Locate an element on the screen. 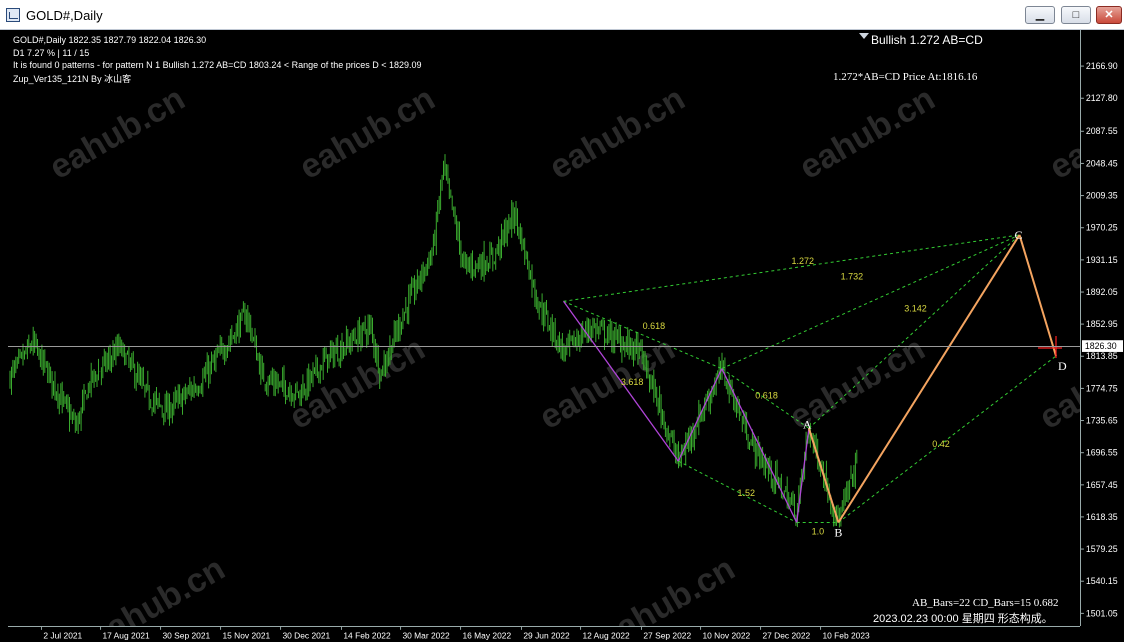 Image resolution: width=1124 pixels, height=642 pixels. time-tick-label: 27 Sep 2022 is located at coordinates (667, 635).